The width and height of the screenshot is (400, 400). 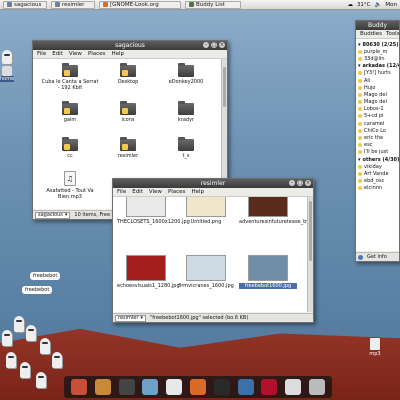 What do you see at coordinates (206, 286) in the screenshot?
I see `image-label: firmvicranes_1600.jpg` at bounding box center [206, 286].